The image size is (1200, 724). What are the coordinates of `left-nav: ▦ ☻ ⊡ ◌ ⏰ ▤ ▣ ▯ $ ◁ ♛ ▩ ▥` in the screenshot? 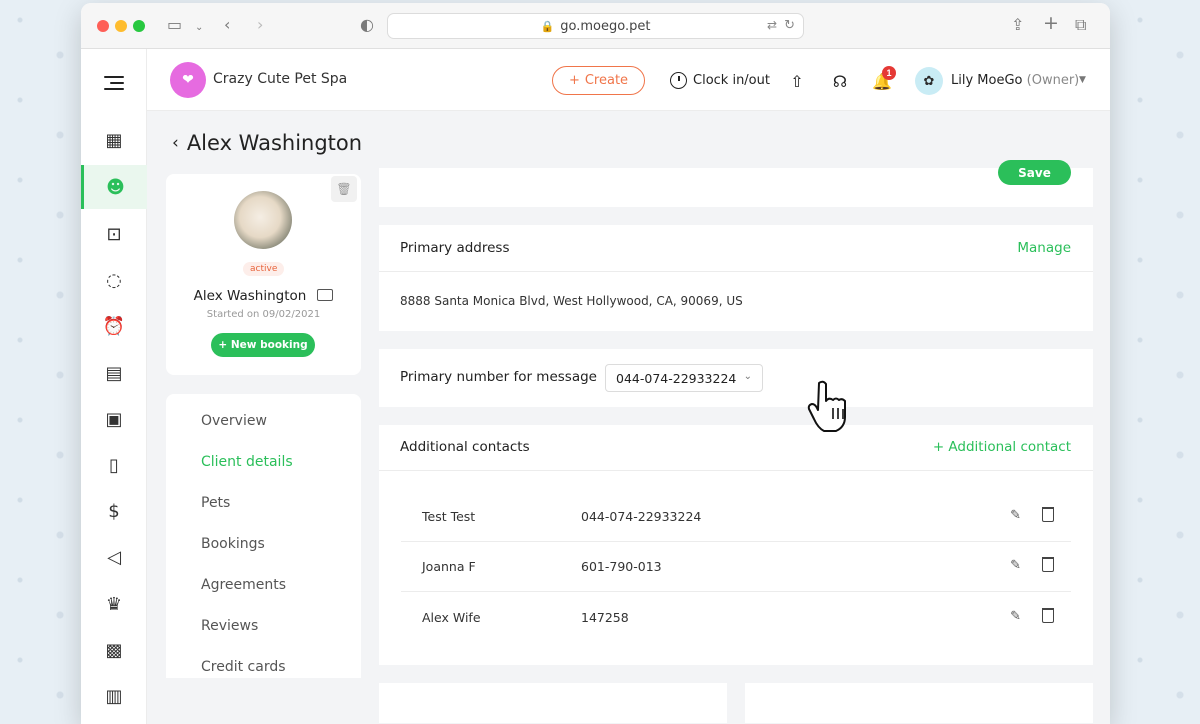 It's located at (114, 386).